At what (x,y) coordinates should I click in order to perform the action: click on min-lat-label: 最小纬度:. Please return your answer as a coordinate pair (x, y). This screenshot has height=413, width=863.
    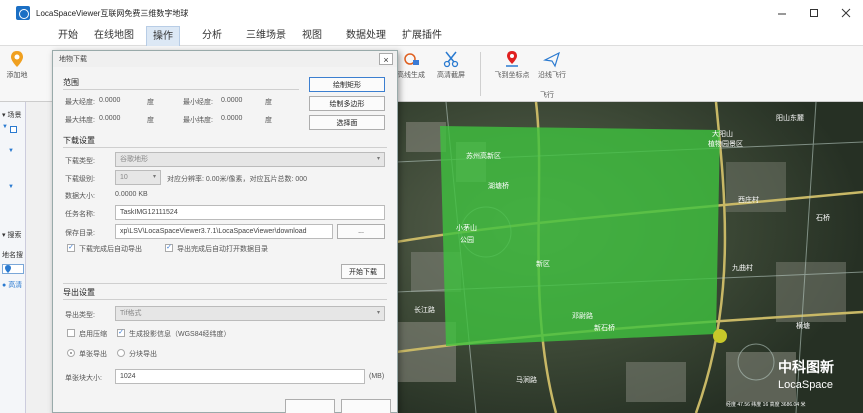
    Looking at the image, I should click on (198, 120).